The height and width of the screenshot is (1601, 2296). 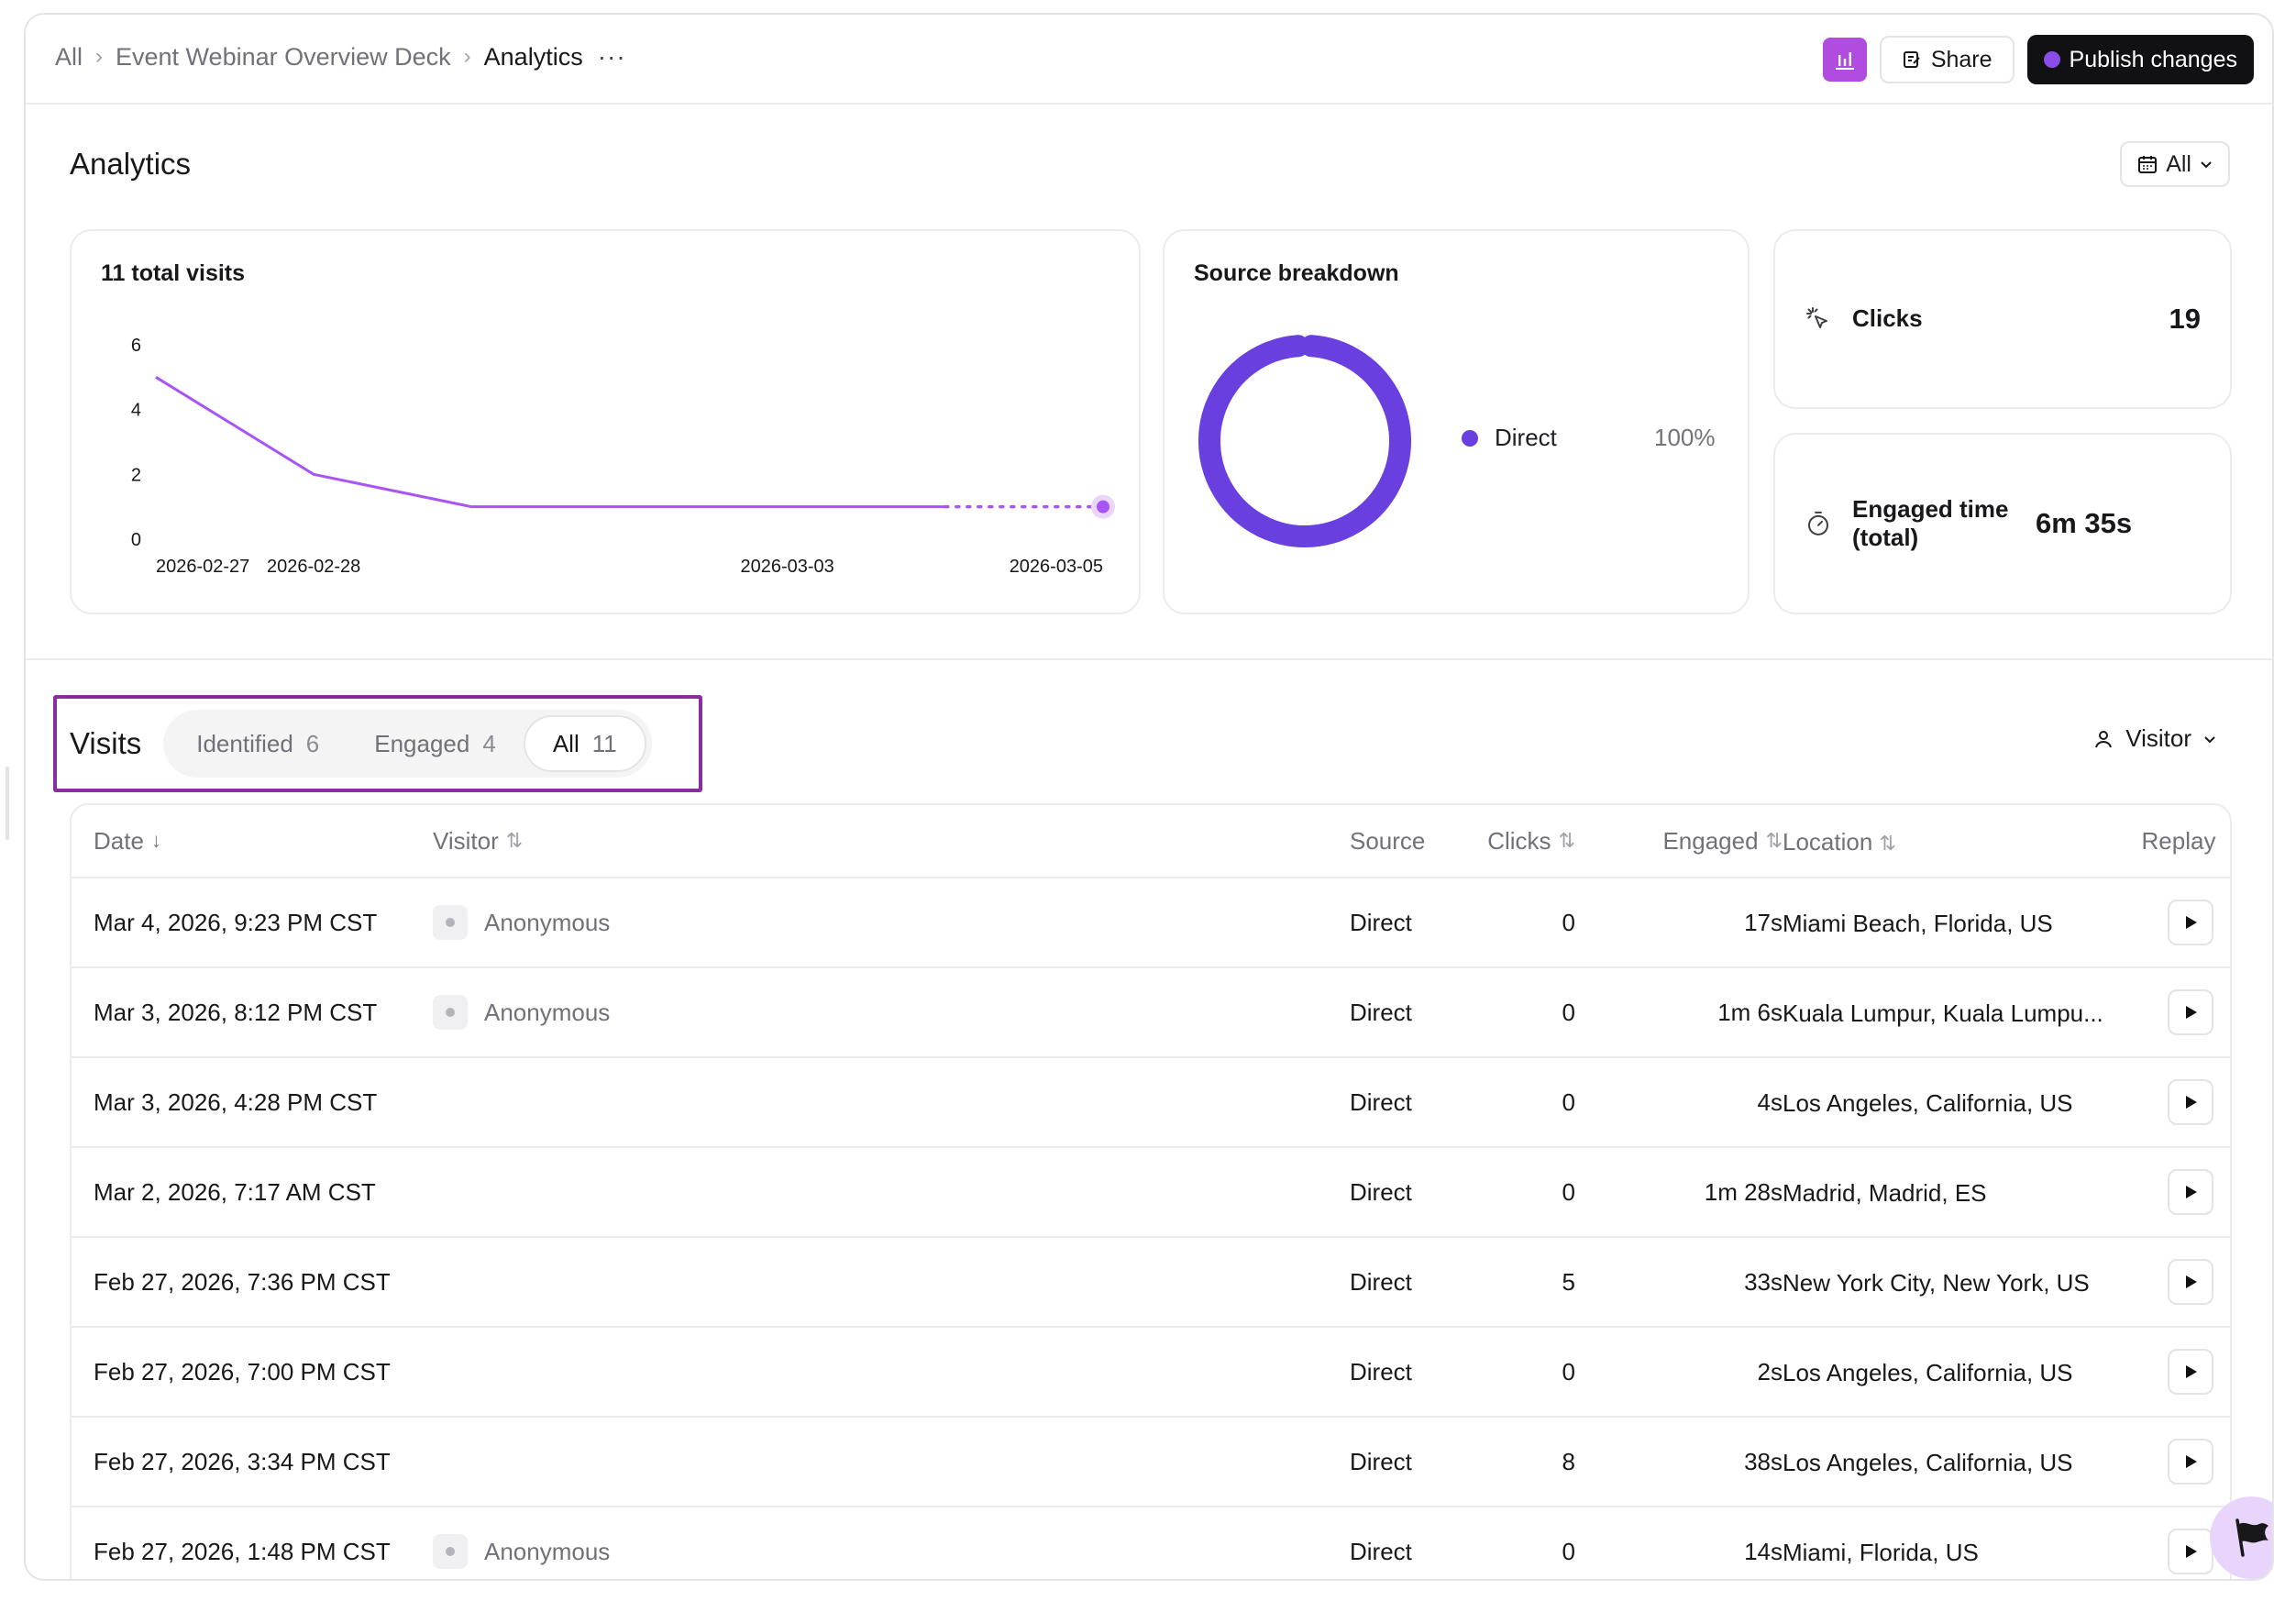 What do you see at coordinates (466, 840) in the screenshot?
I see `column-visitor-label: Visitor` at bounding box center [466, 840].